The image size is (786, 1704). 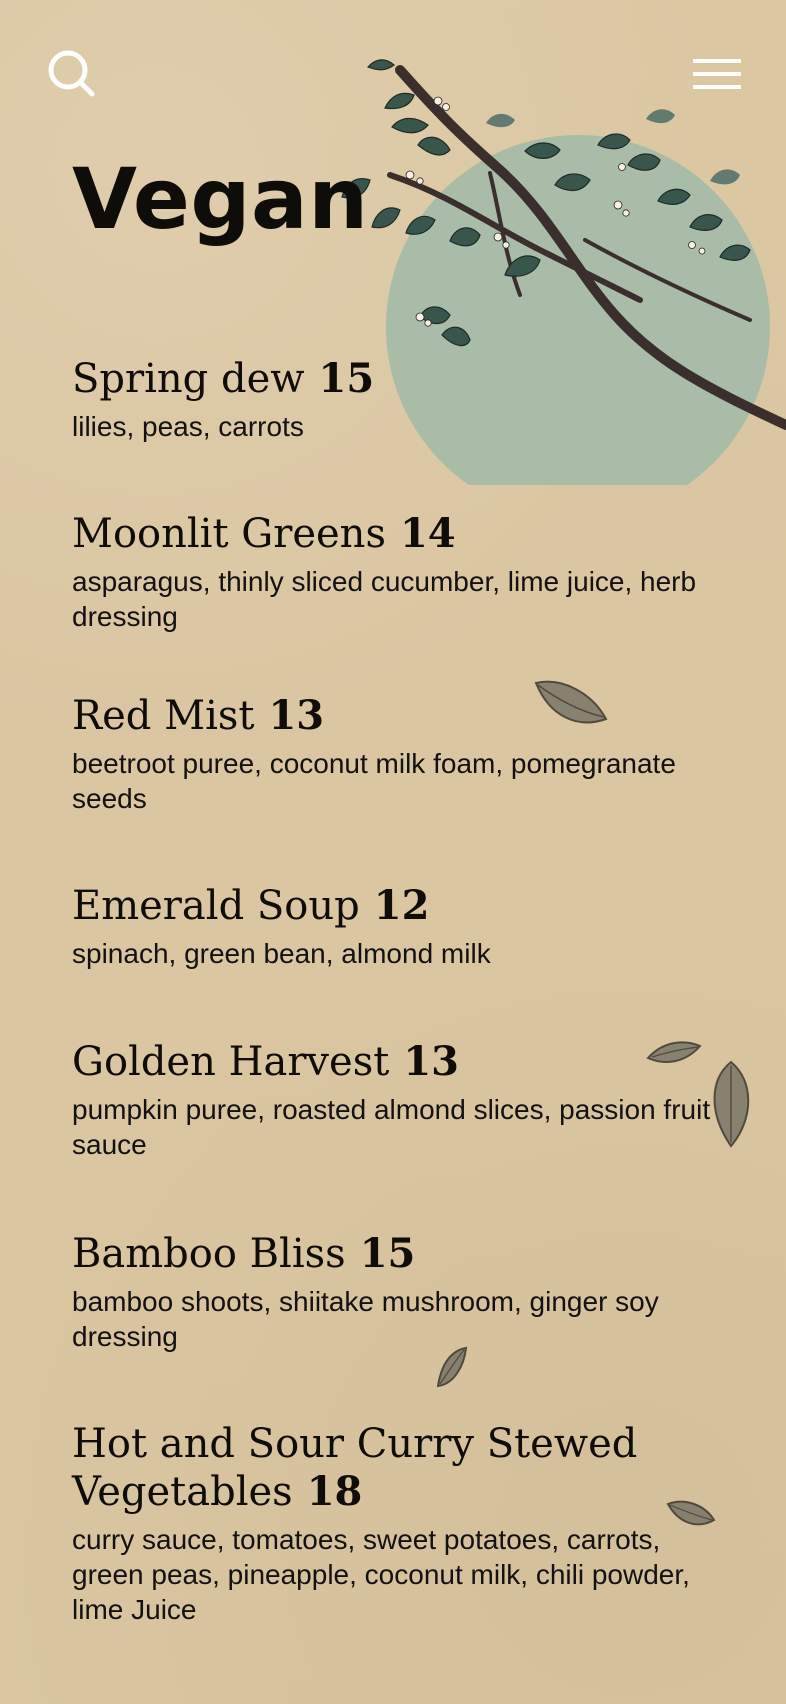 What do you see at coordinates (188, 379) in the screenshot?
I see `menu-item-name: Spring dew` at bounding box center [188, 379].